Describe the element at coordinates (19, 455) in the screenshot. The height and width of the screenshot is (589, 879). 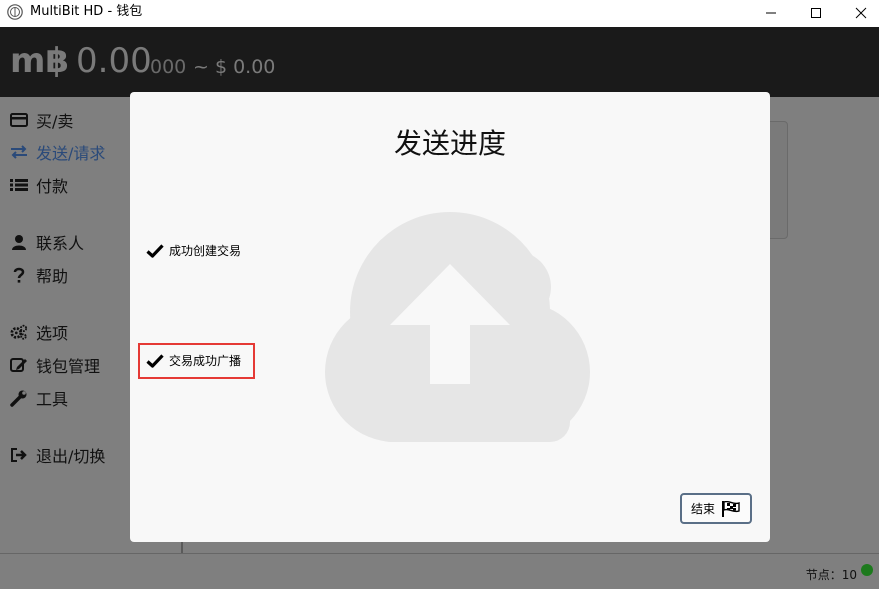
I see `sign-out-icon` at that location.